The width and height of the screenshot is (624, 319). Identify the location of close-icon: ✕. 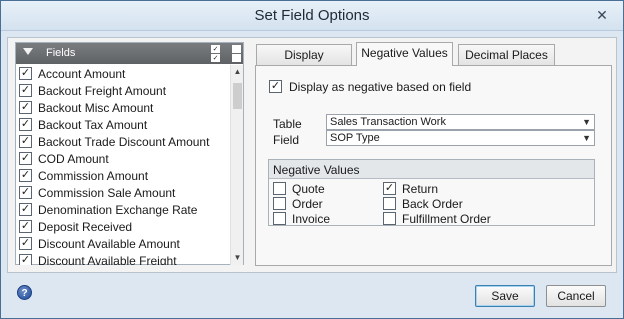
(602, 15).